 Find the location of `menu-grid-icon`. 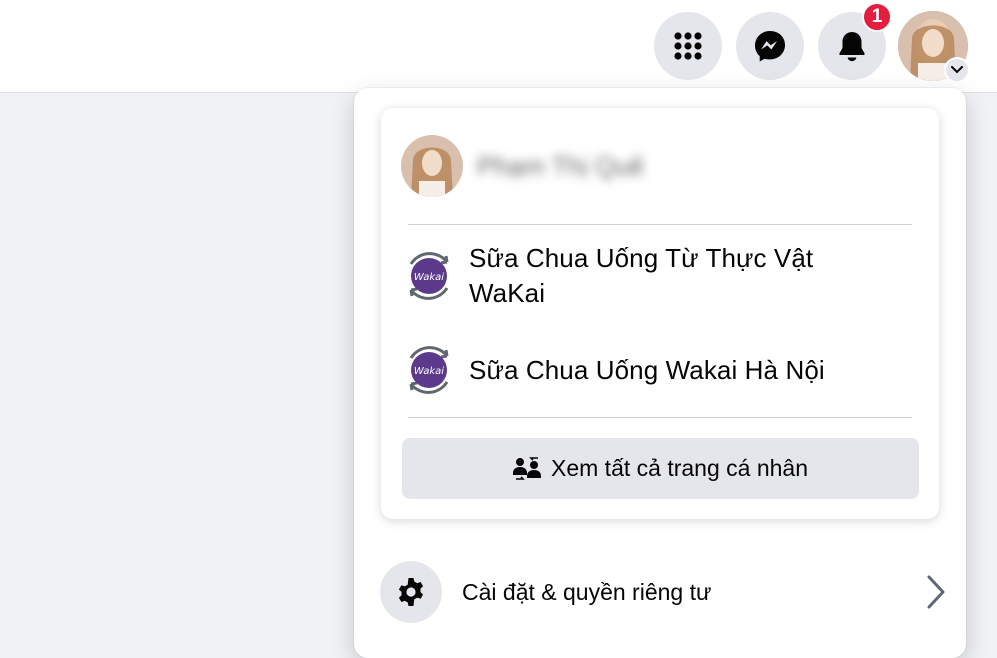

menu-grid-icon is located at coordinates (688, 46).